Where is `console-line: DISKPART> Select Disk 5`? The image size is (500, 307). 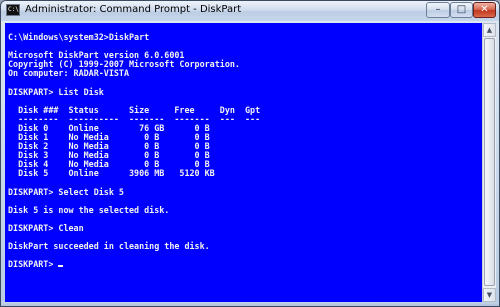
console-line: DISKPART> Select Disk 5 is located at coordinates (66, 191).